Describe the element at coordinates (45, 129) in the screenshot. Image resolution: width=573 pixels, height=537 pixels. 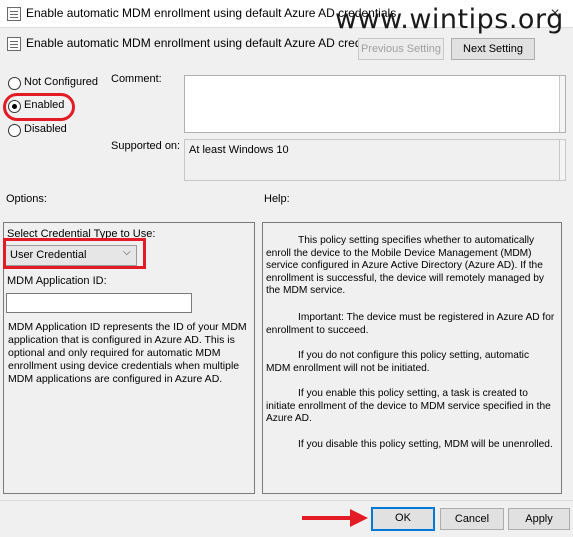
I see `disabled-label: Disabled` at that location.